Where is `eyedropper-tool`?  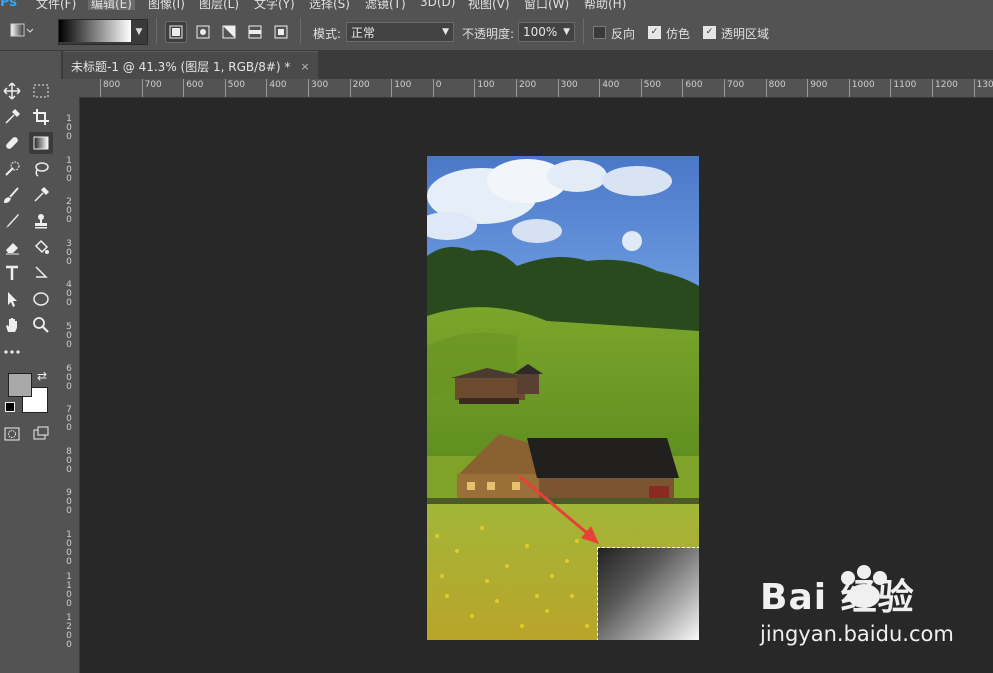 eyedropper-tool is located at coordinates (12, 117).